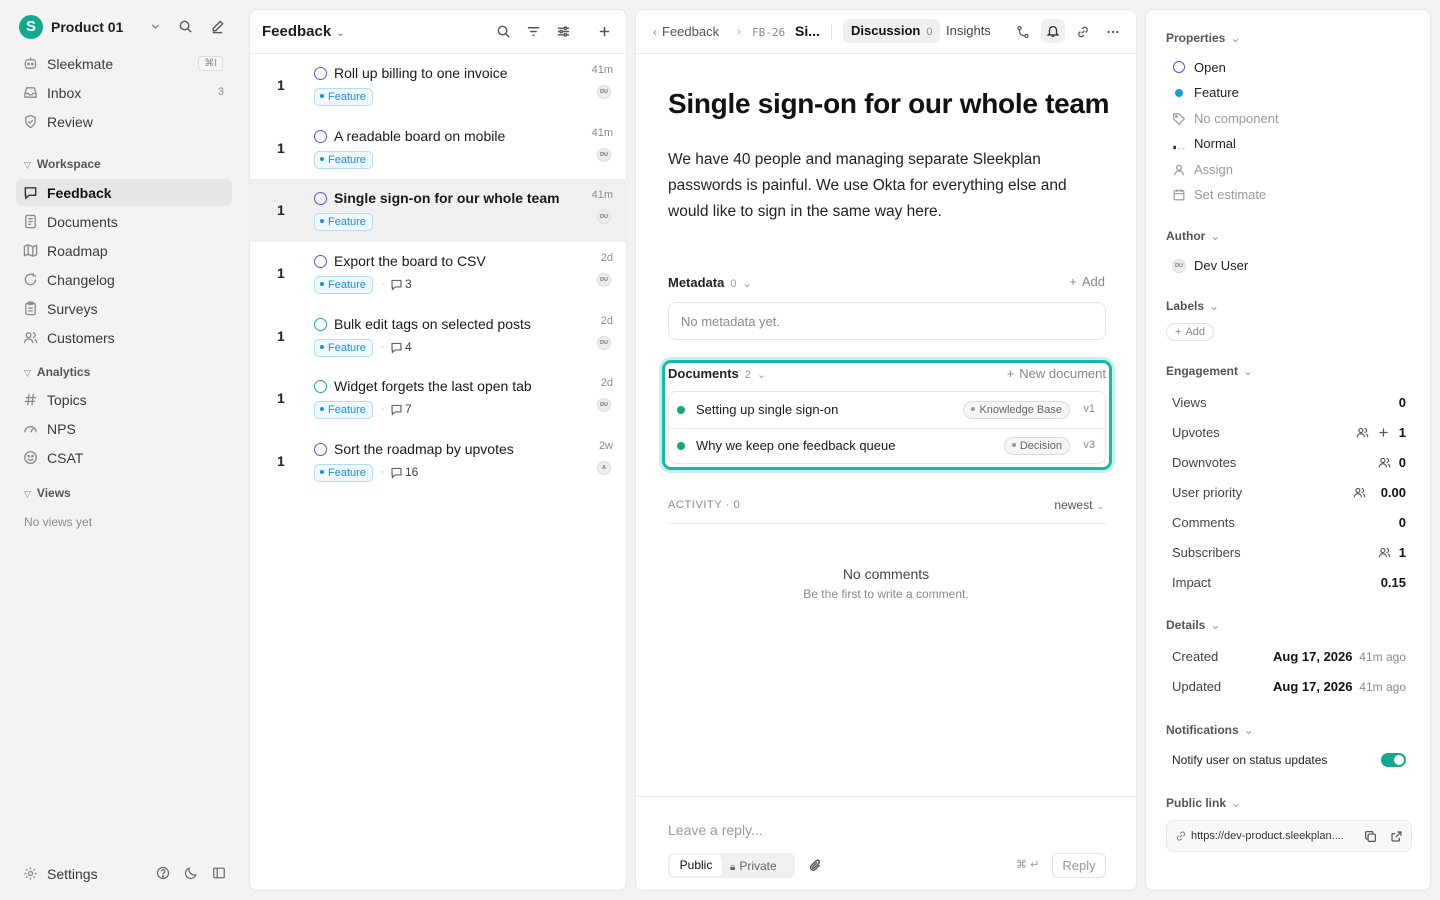 The height and width of the screenshot is (900, 1440). What do you see at coordinates (1079, 505) in the screenshot?
I see `sort-dropdown: newest ⌄` at bounding box center [1079, 505].